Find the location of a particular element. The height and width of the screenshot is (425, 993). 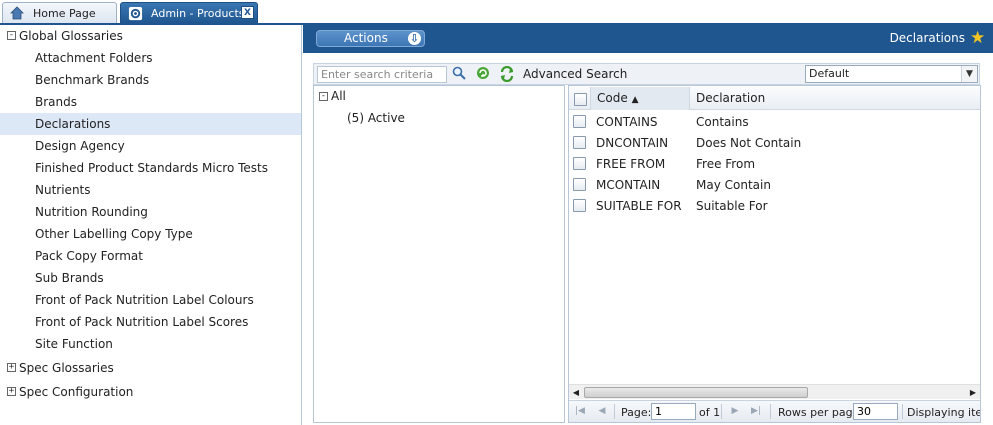

close-tab-button: X is located at coordinates (247, 12).